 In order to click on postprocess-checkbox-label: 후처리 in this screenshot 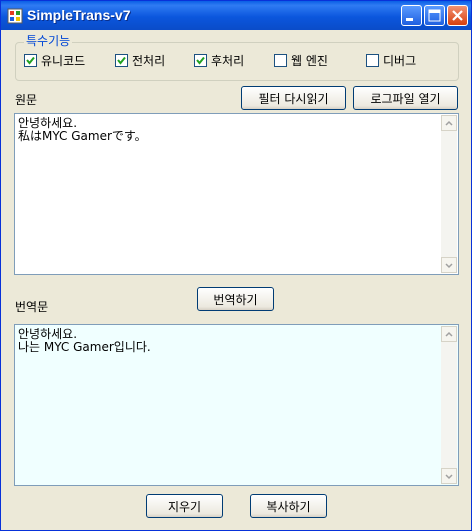, I will do `click(228, 60)`.